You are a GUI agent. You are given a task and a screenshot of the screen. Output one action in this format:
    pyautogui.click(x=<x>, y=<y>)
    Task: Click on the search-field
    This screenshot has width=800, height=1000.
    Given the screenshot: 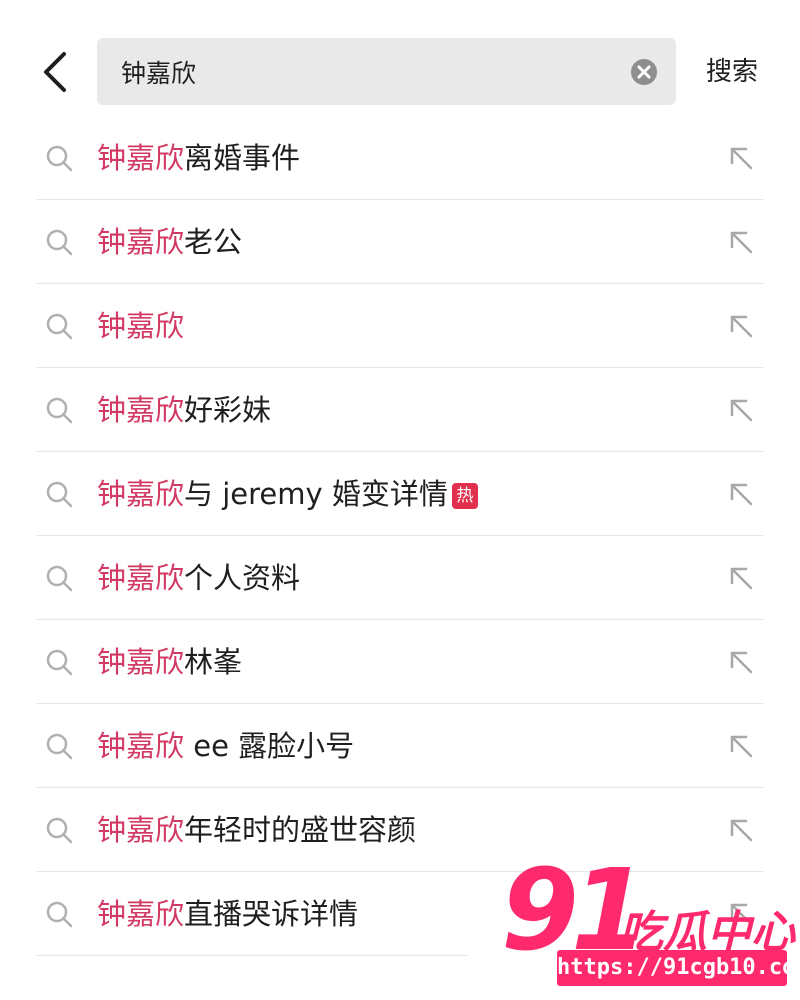 What is the action you would take?
    pyautogui.click(x=386, y=71)
    